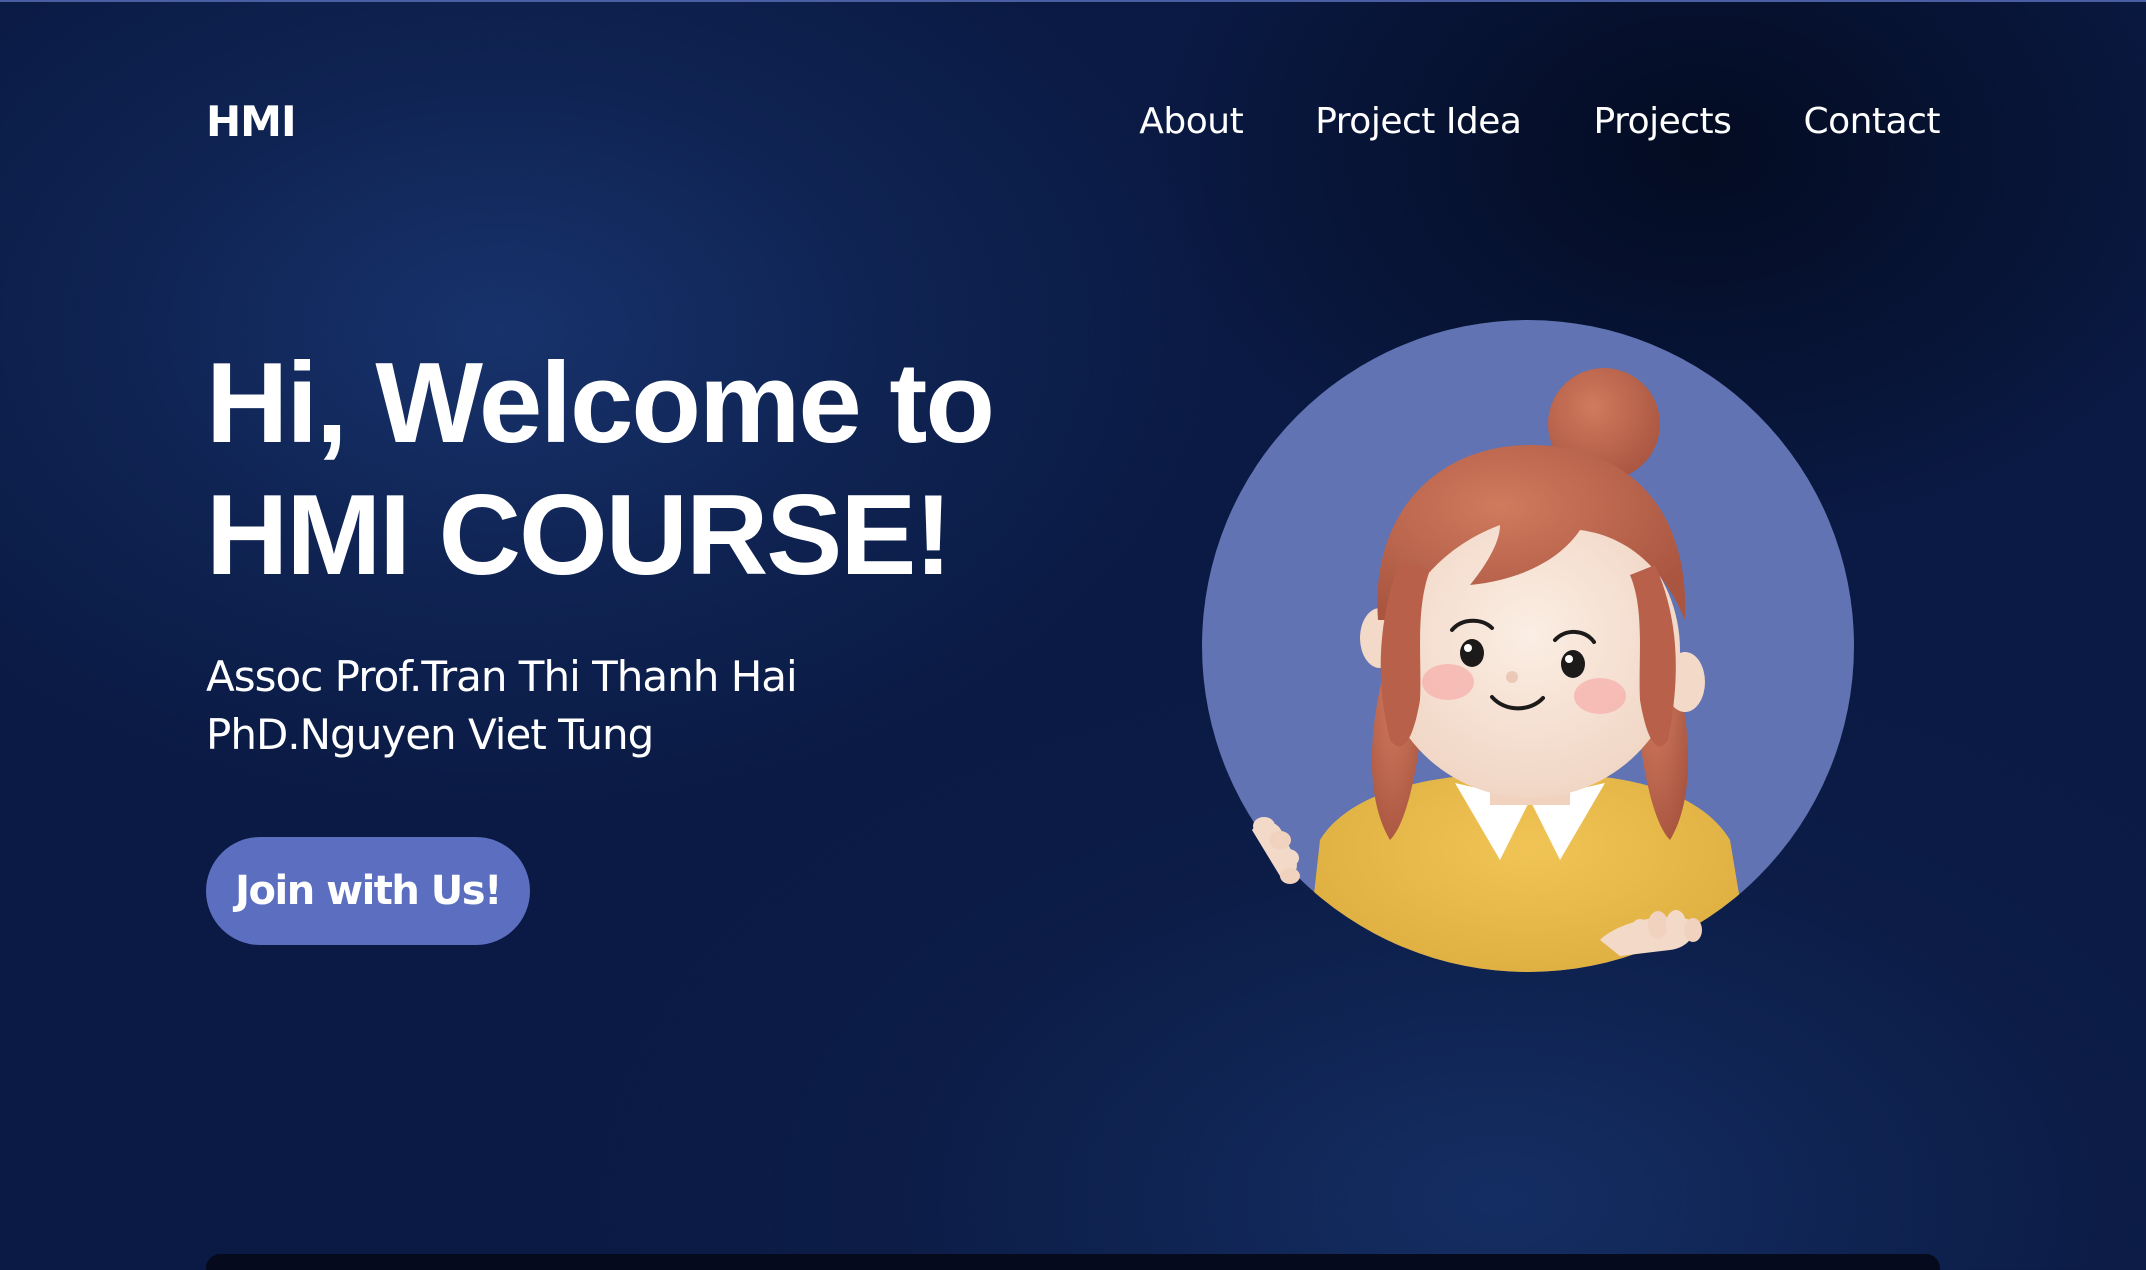 The height and width of the screenshot is (1270, 2146). Describe the element at coordinates (1871, 121) in the screenshot. I see `nav-link-contact: Contact` at that location.